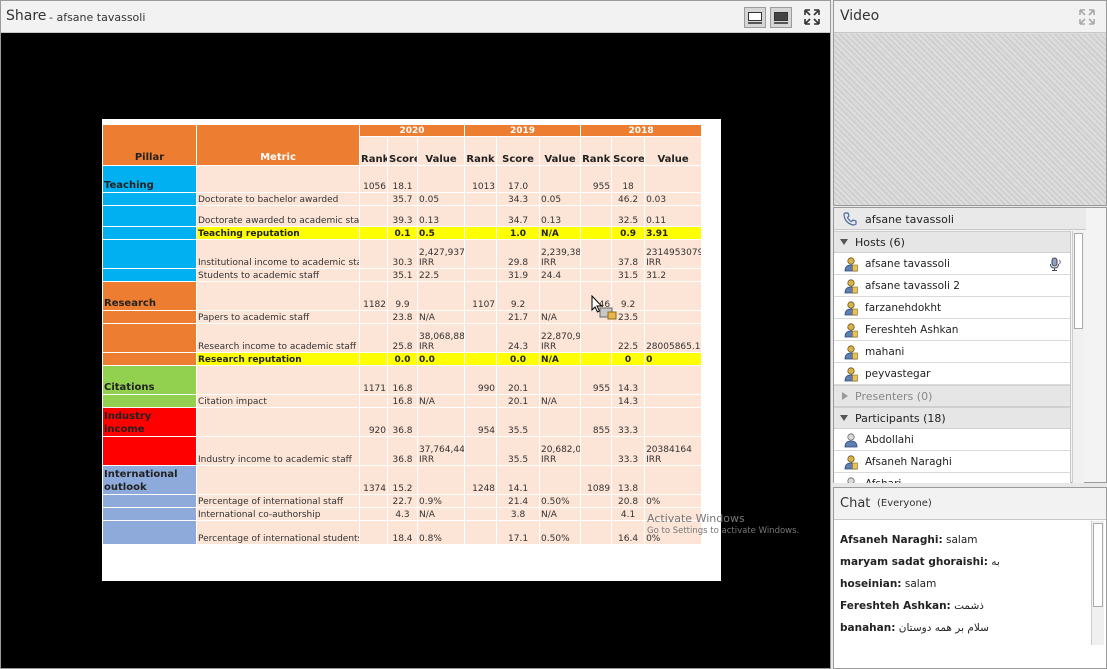 This screenshot has width=1107, height=669. What do you see at coordinates (1087, 17) in the screenshot?
I see `expand-icon` at bounding box center [1087, 17].